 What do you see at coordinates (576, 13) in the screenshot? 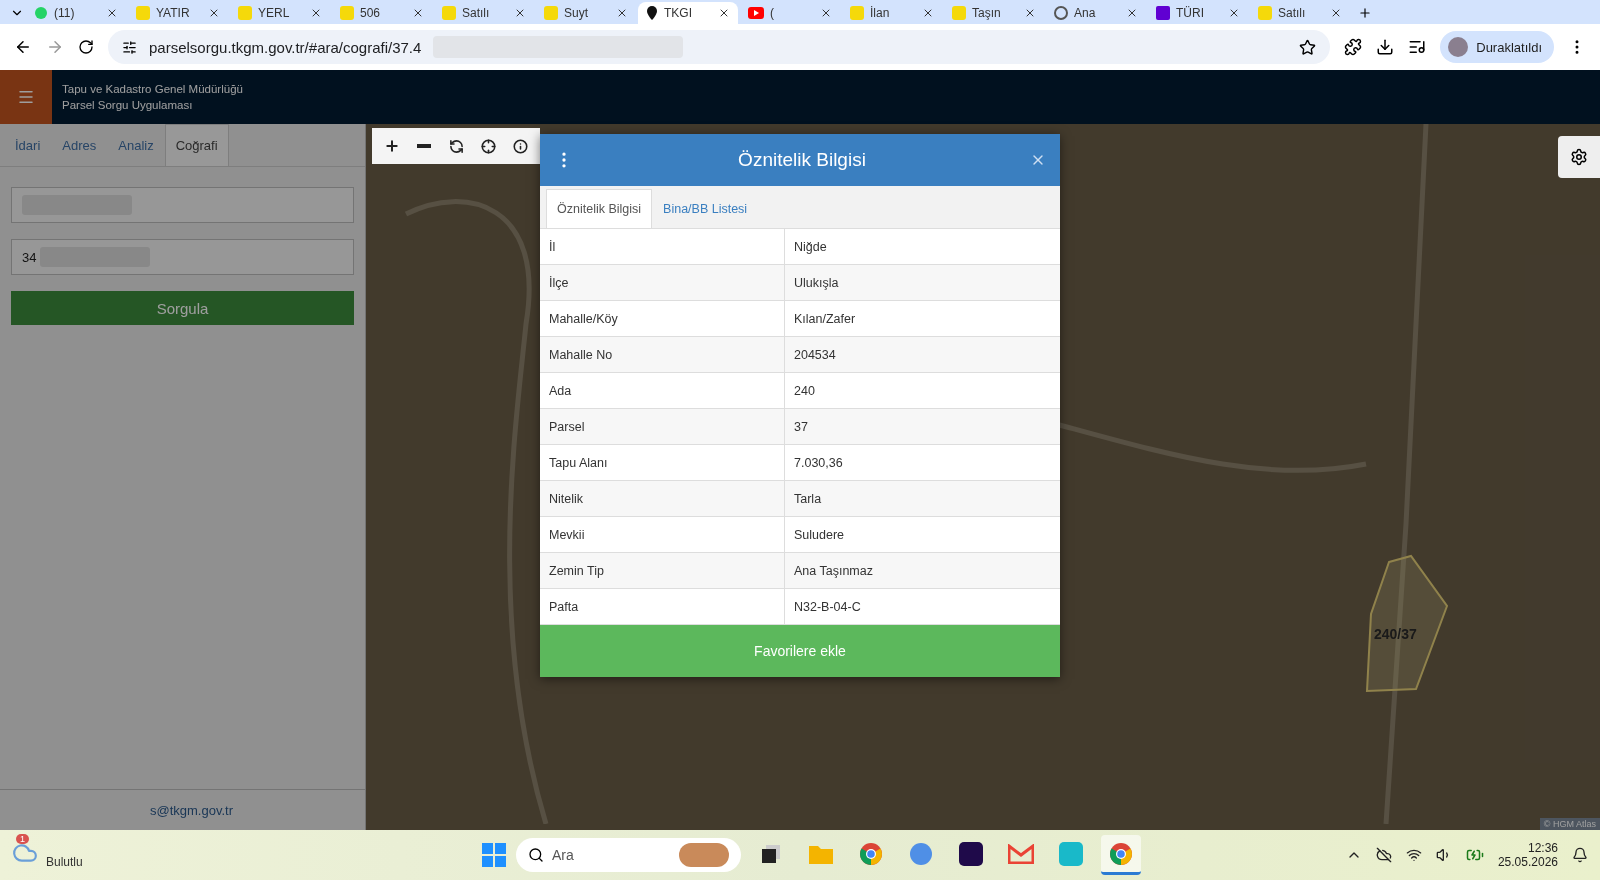
I see `tab-title: Suyt` at bounding box center [576, 13].